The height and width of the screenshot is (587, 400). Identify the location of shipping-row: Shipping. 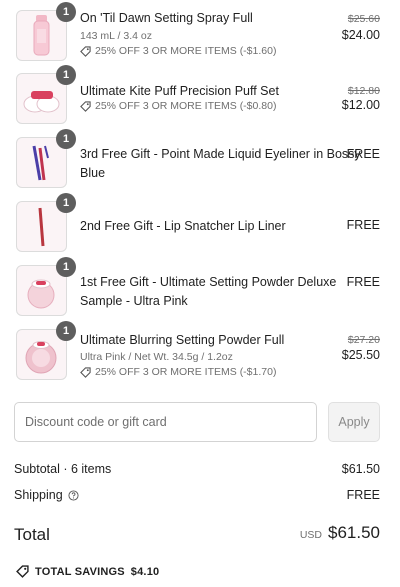
(46, 495).